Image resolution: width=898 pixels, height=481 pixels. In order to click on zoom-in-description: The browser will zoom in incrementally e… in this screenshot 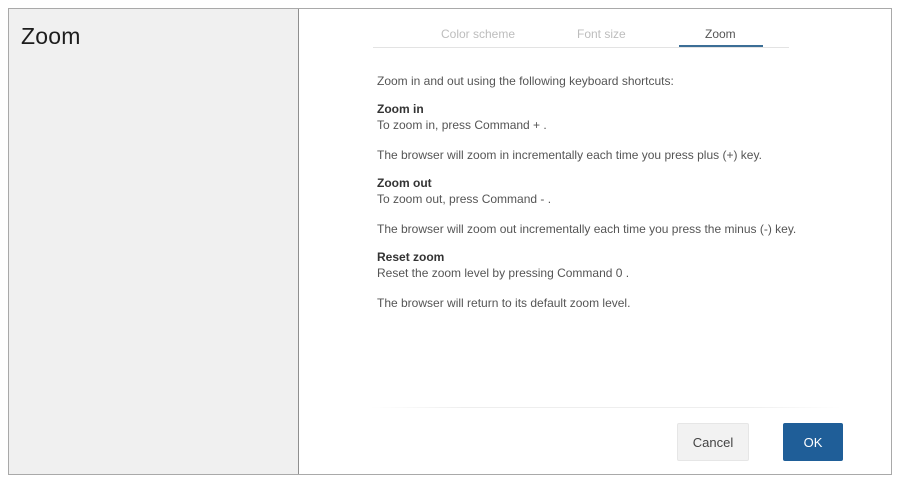, I will do `click(569, 155)`.